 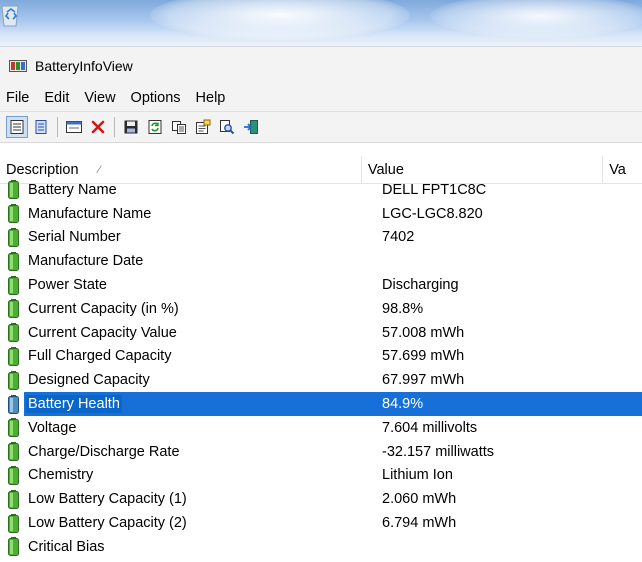 What do you see at coordinates (385, 169) in the screenshot?
I see `column-header-value-label: Value` at bounding box center [385, 169].